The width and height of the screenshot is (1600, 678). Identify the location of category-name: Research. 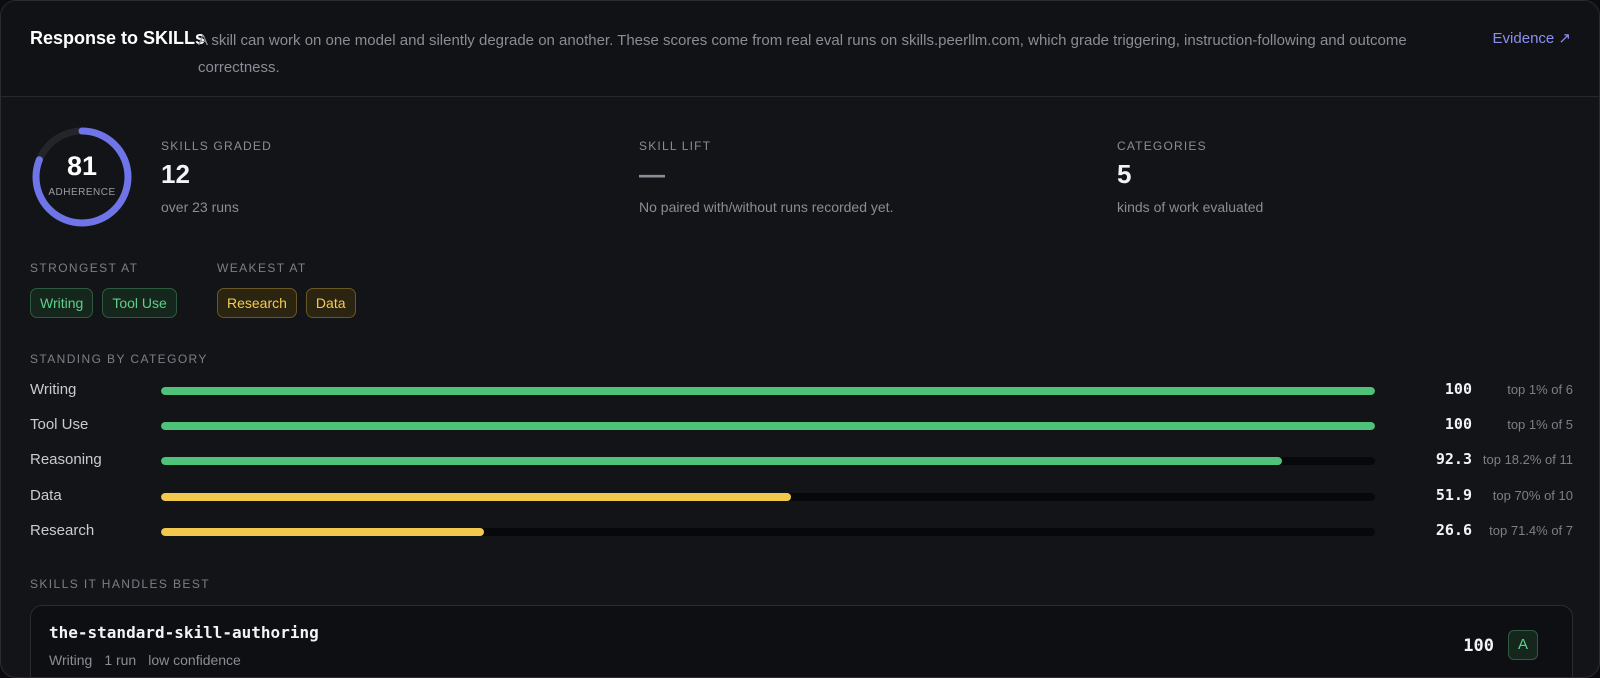
(62, 530).